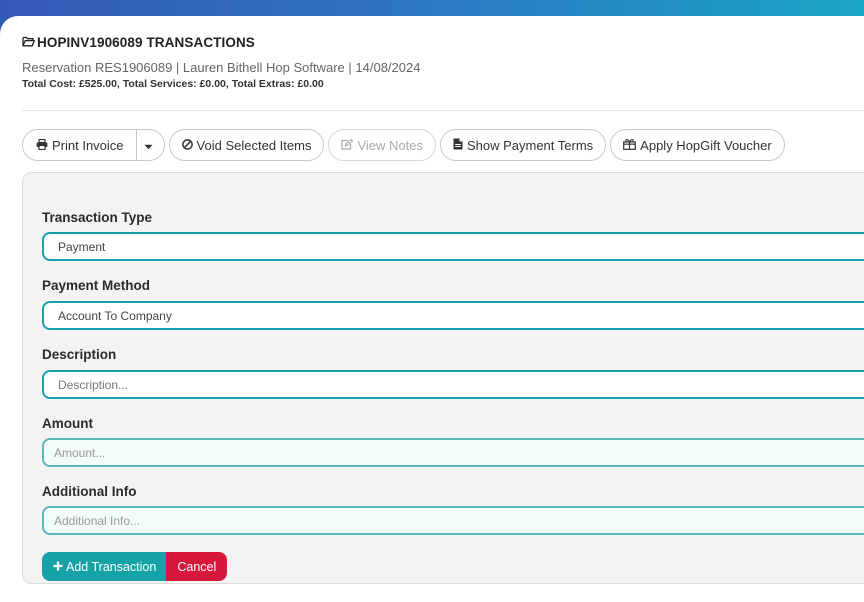 This screenshot has height=602, width=864. I want to click on view-notes-button: View Notes, so click(382, 145).